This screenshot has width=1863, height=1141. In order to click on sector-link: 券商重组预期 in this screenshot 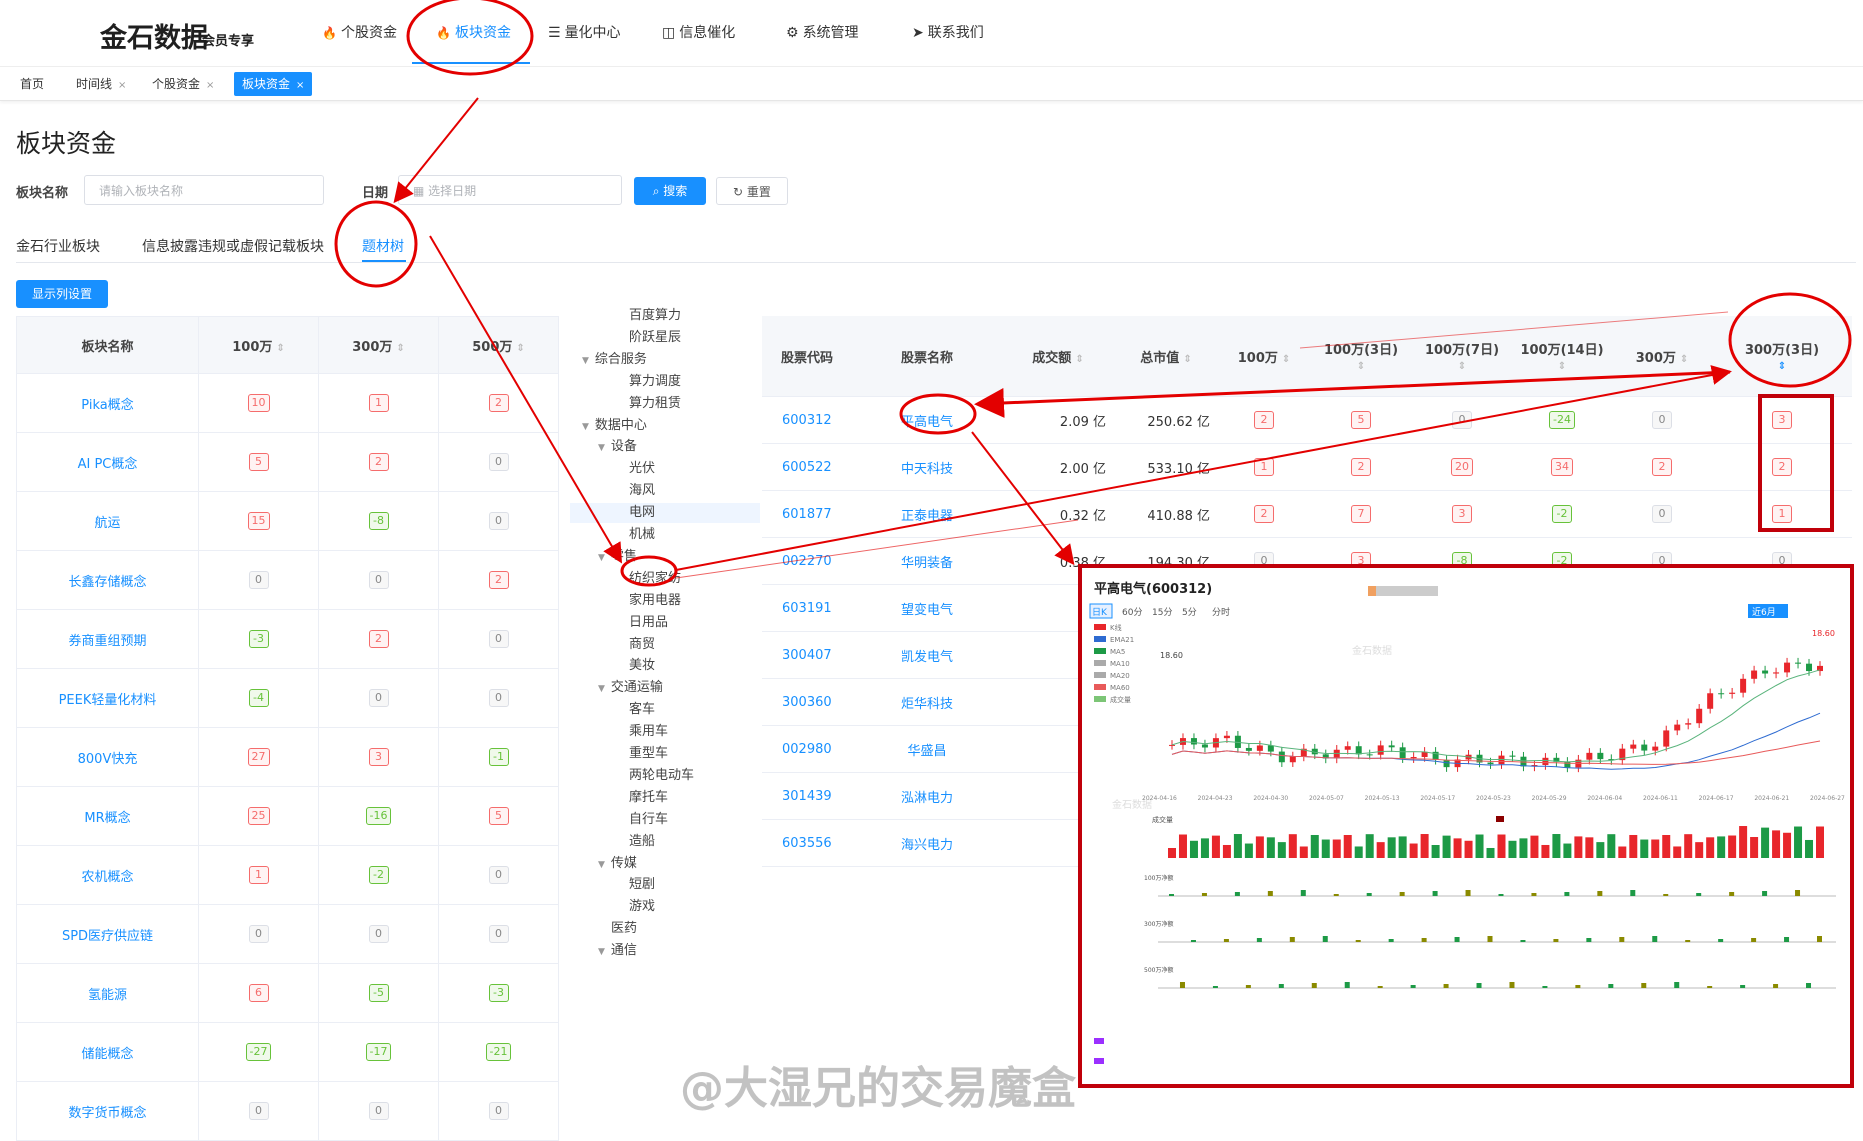, I will do `click(107, 641)`.